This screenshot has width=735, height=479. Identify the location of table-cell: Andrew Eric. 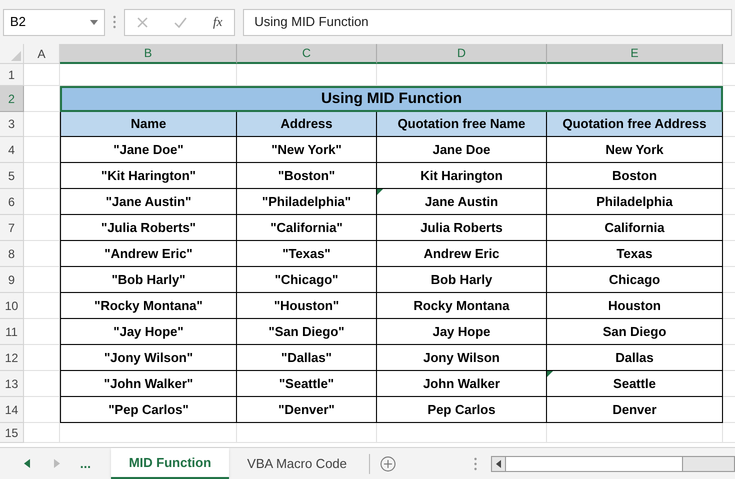
(462, 254).